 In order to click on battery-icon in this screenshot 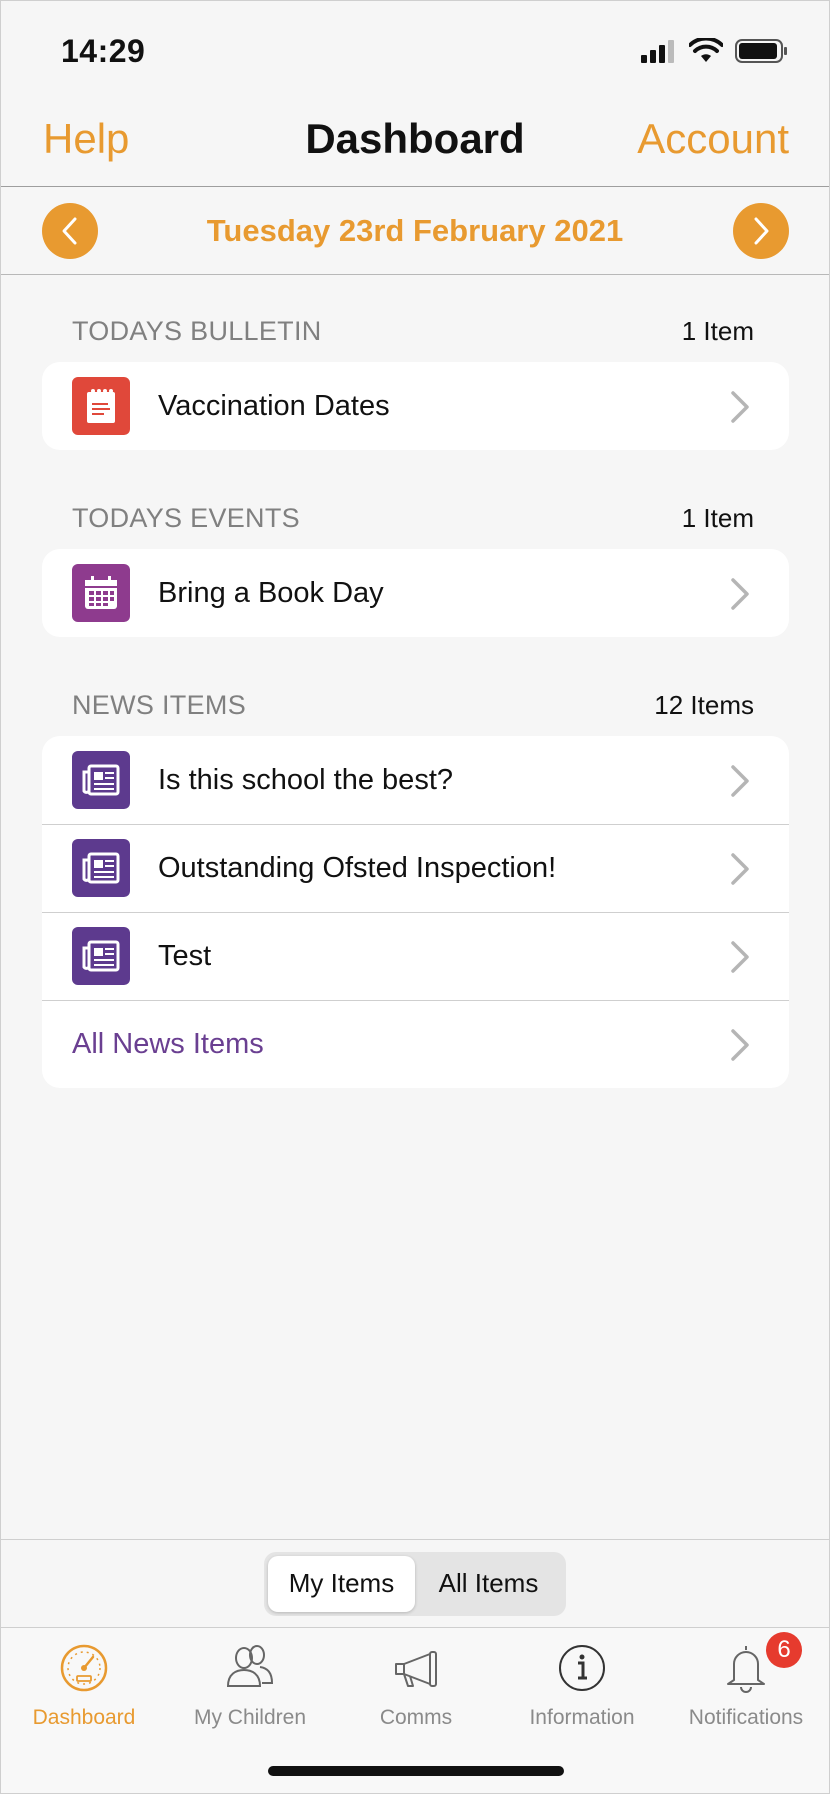, I will do `click(761, 51)`.